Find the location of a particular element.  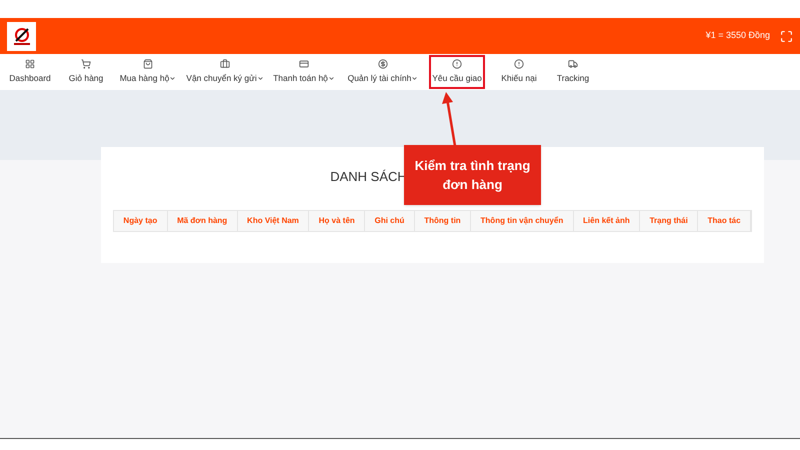

nav-item: Mua hàng hộ is located at coordinates (148, 72).